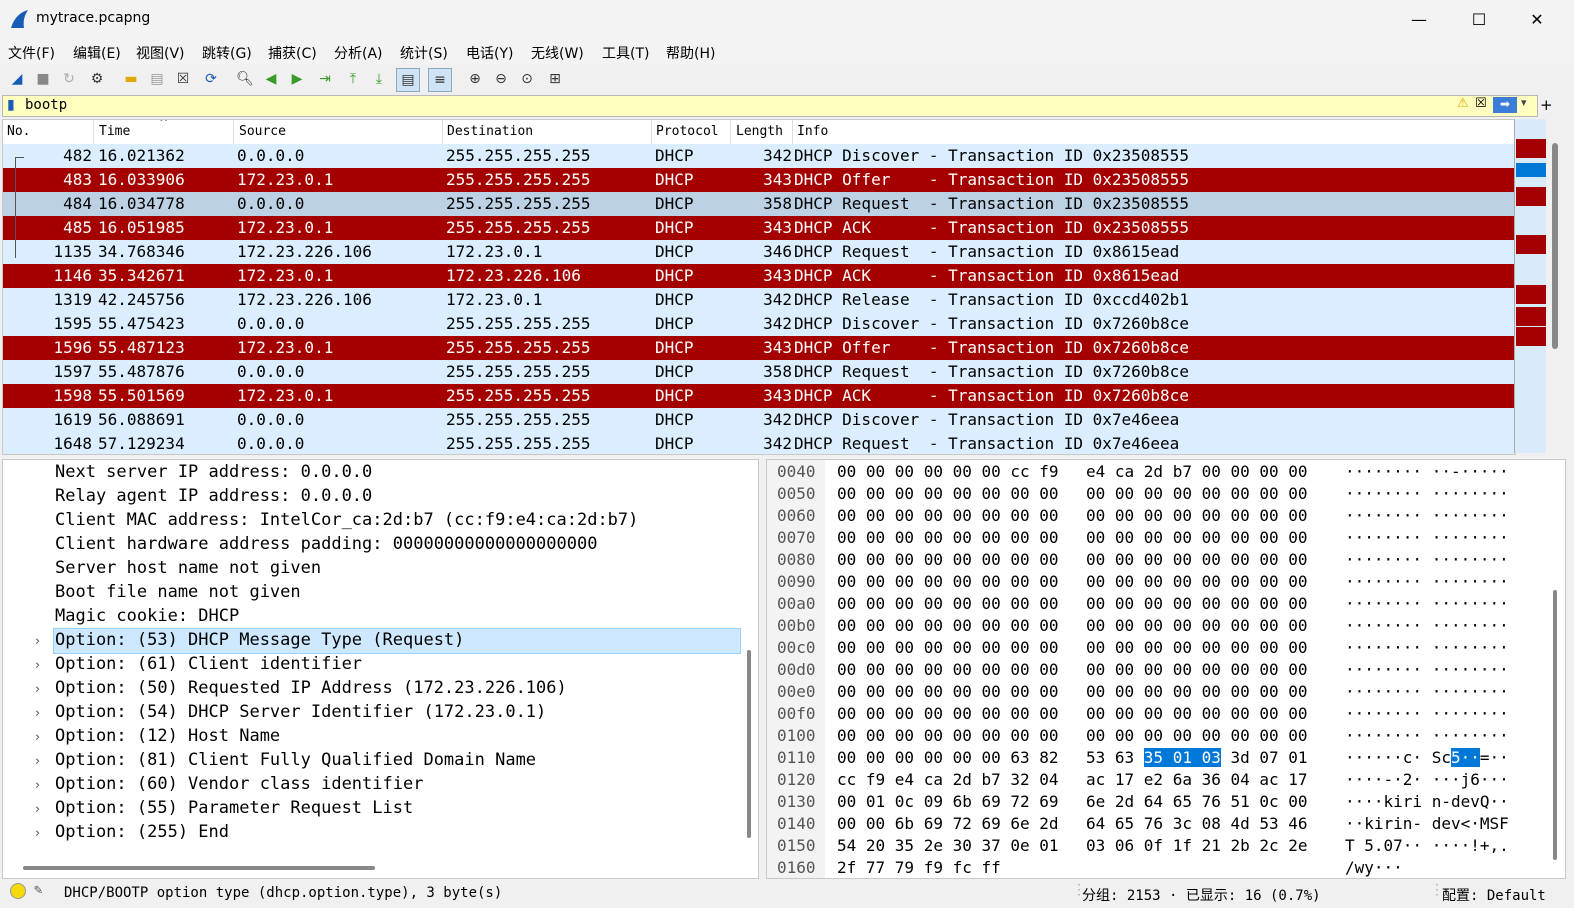 The height and width of the screenshot is (908, 1574). Describe the element at coordinates (259, 640) in the screenshot. I see `detail-tree-item: Option: (53) DHCP Message Type (Request)` at that location.